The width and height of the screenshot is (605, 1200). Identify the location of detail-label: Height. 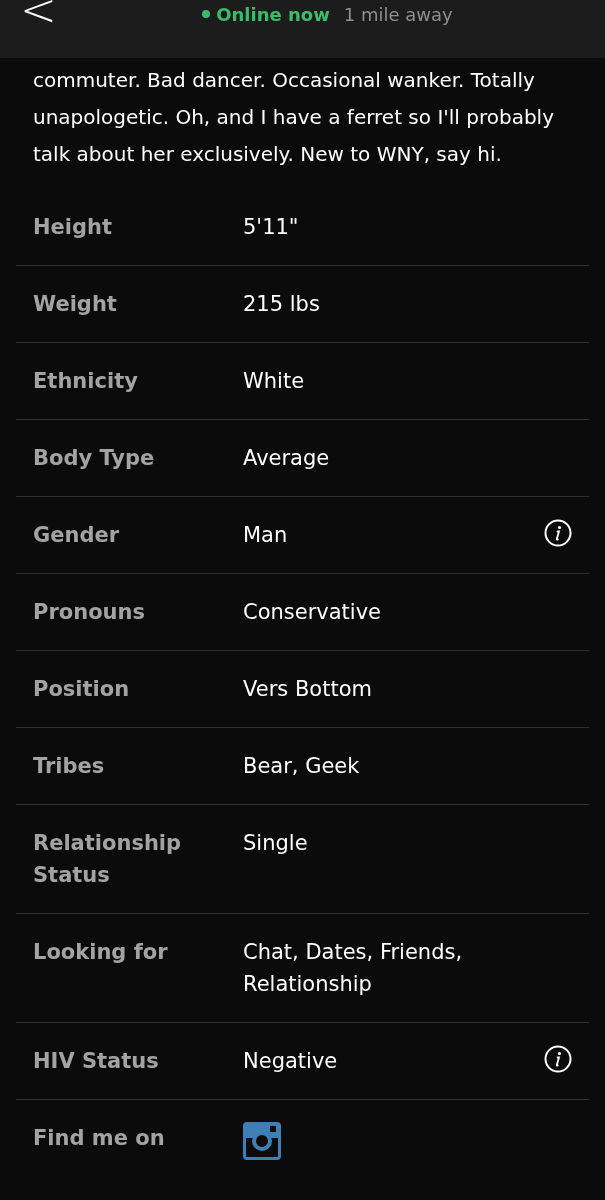
(73, 227).